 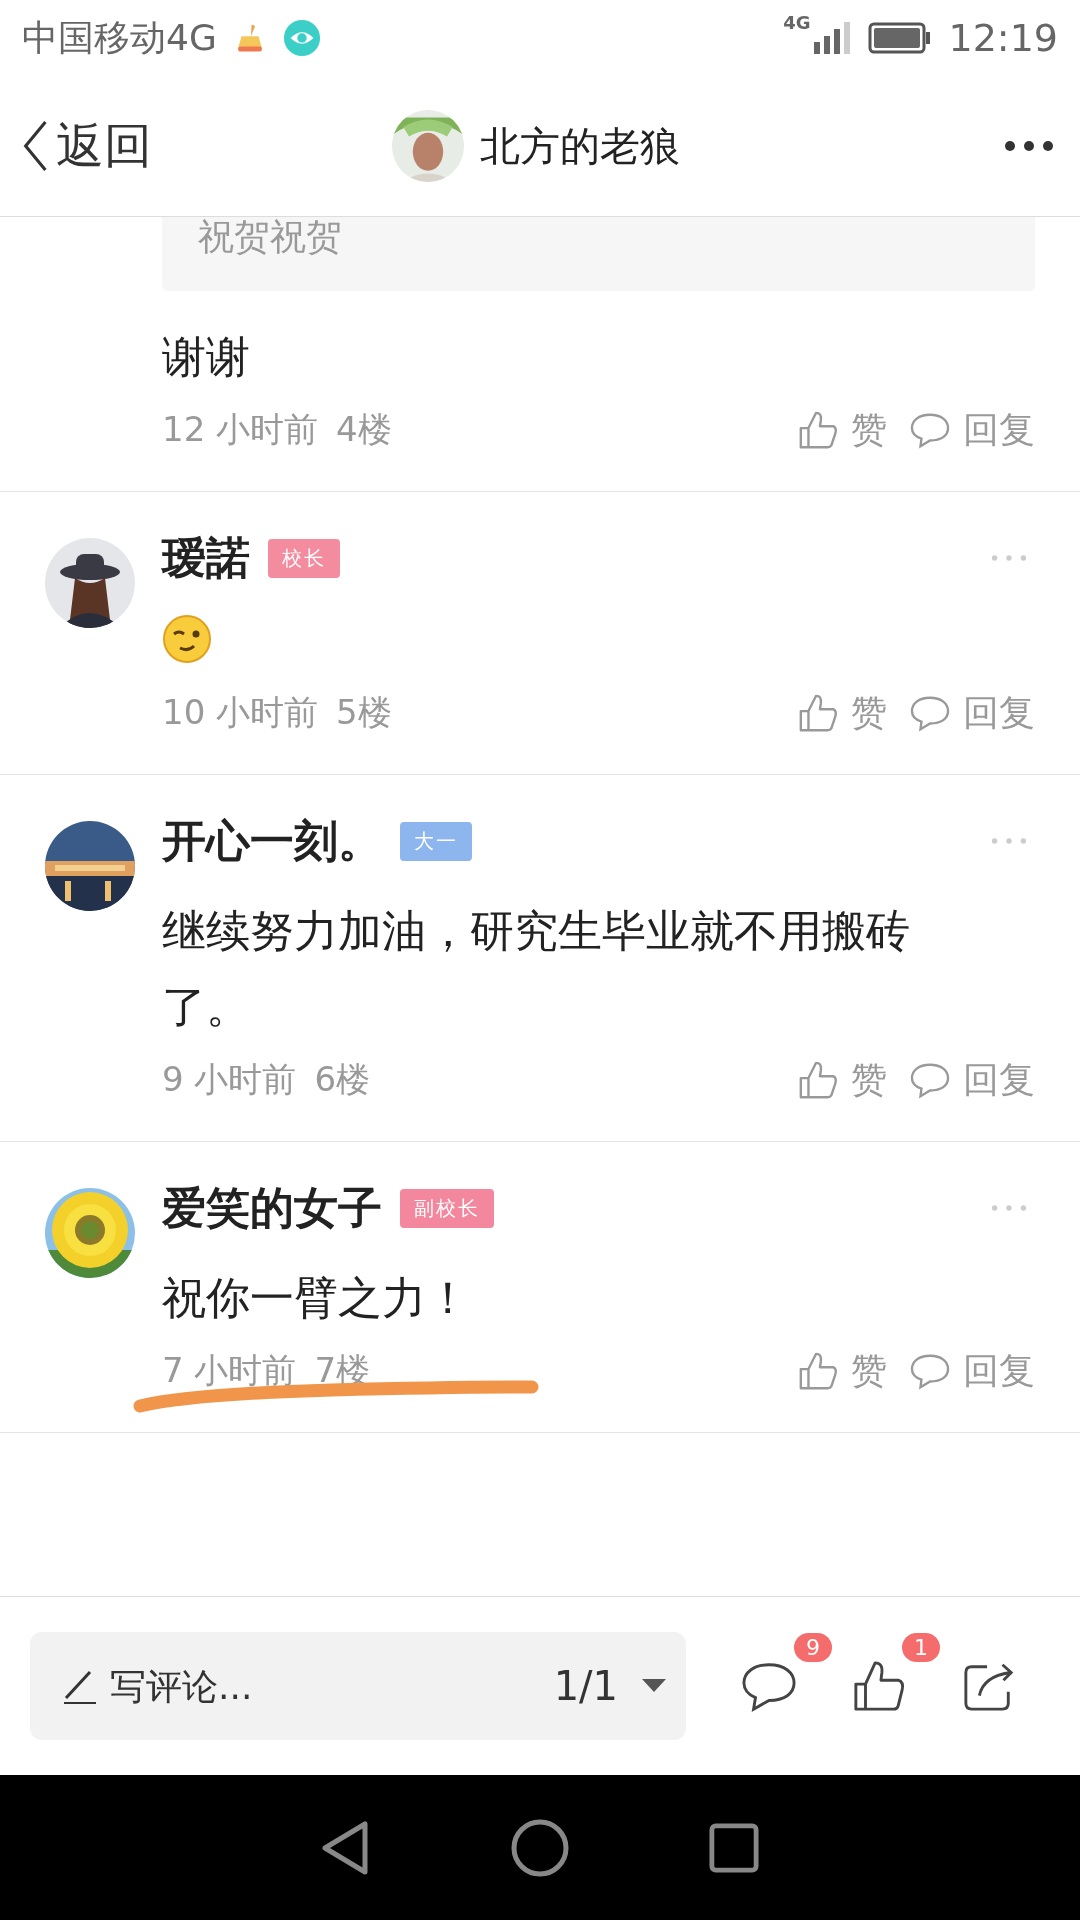 What do you see at coordinates (229, 1079) in the screenshot?
I see `post-time: 9 小时前` at bounding box center [229, 1079].